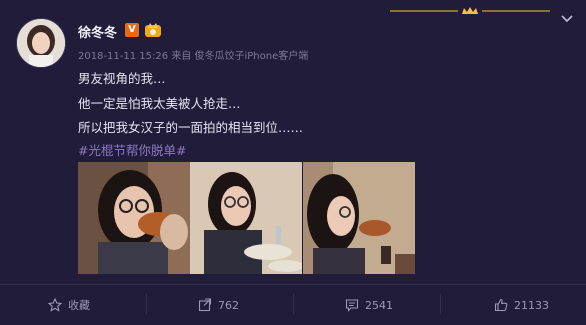  Describe the element at coordinates (240, 56) in the screenshot. I see `post-source: 来自 俊冬瓜饺子iPhone客户端` at that location.